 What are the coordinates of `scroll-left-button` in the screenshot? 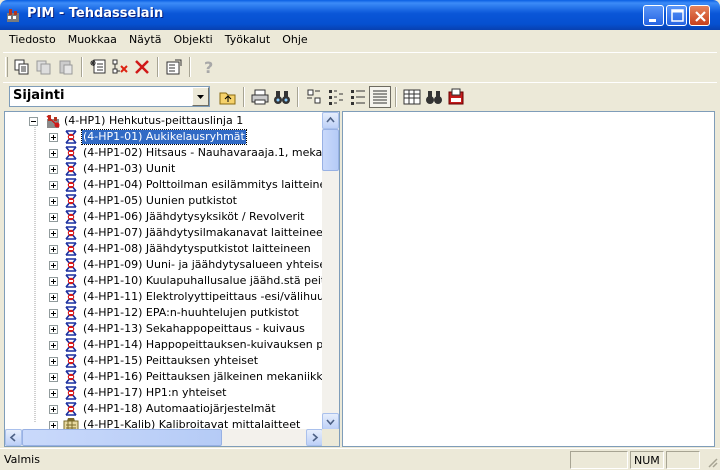 It's located at (13, 437).